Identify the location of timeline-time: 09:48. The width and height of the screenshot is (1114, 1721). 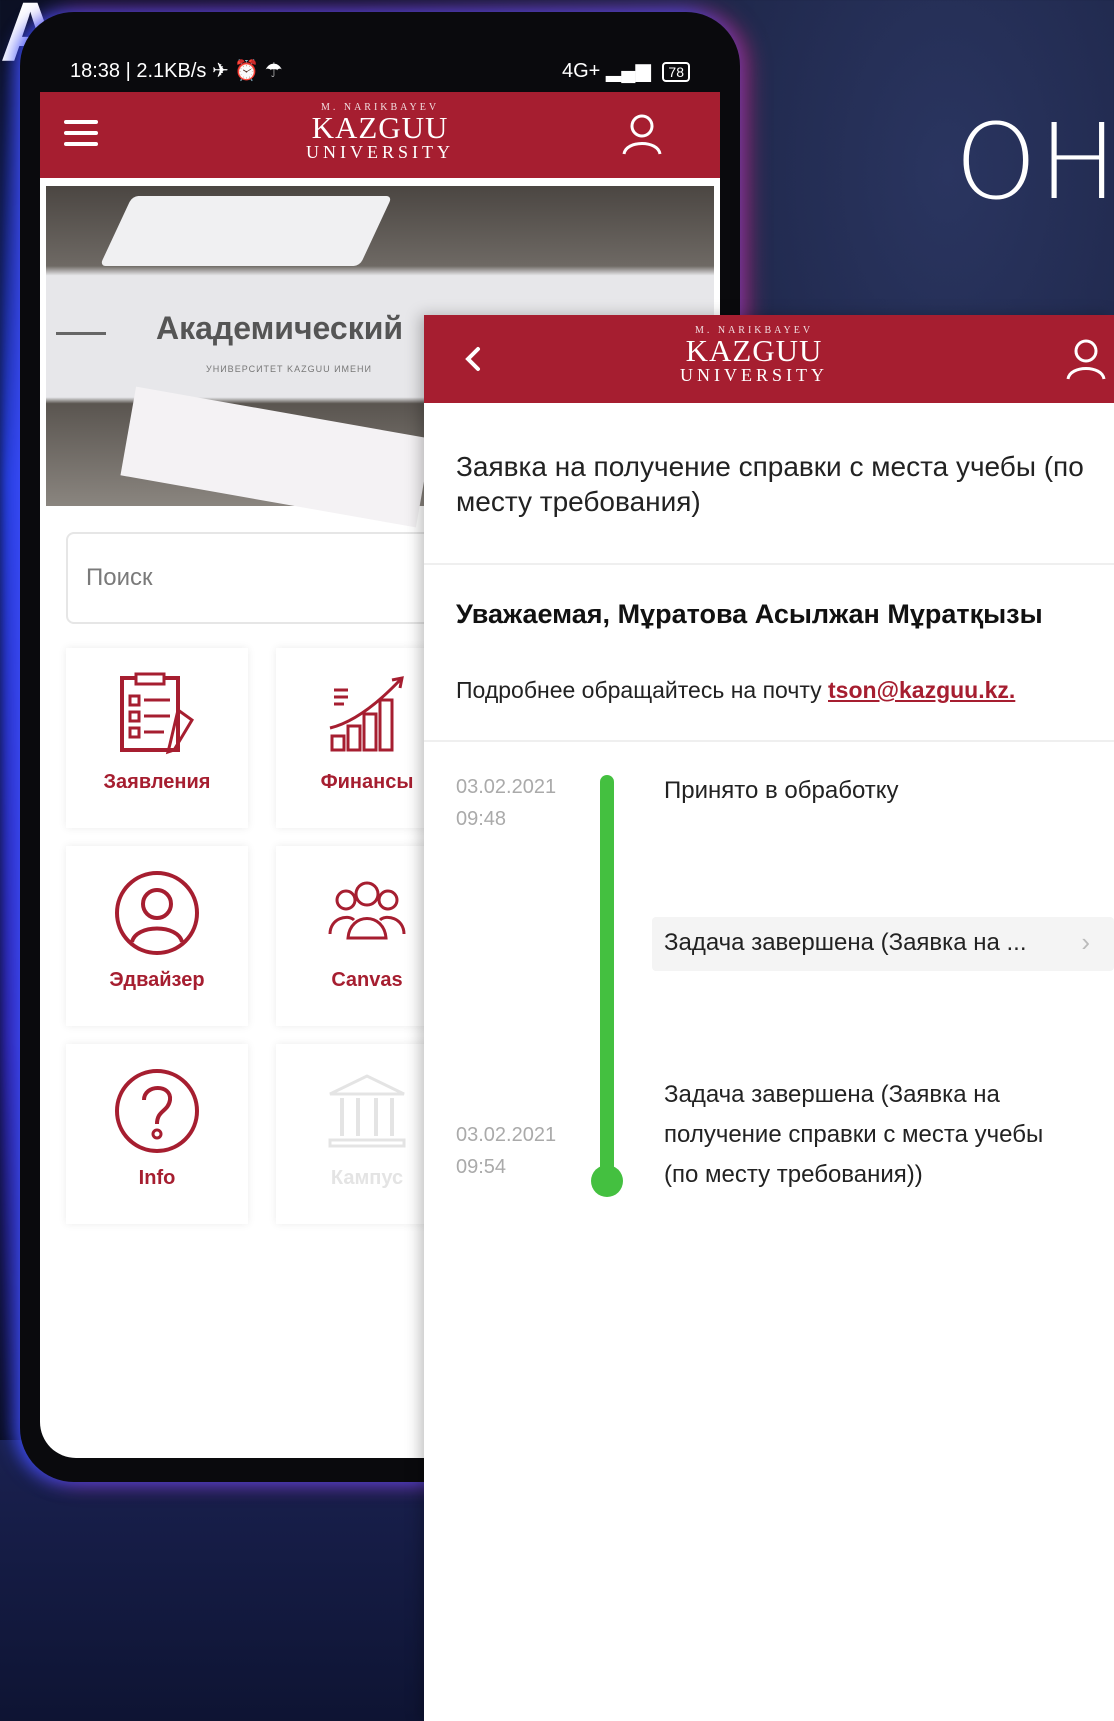
(481, 819).